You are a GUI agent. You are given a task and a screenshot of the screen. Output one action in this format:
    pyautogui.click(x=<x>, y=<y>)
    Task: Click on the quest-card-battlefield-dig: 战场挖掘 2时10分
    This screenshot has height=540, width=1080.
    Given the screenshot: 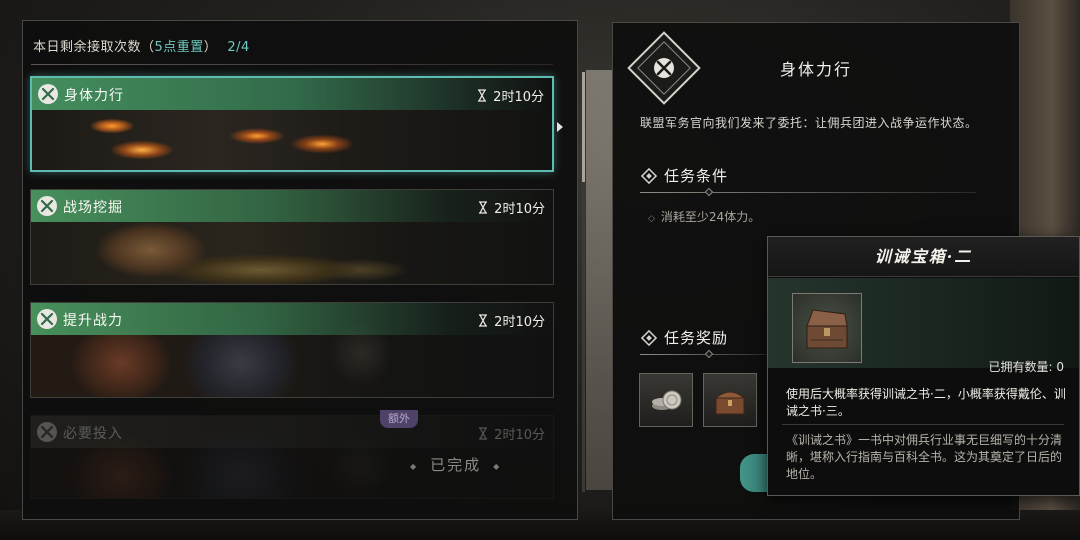 What is the action you would take?
    pyautogui.click(x=292, y=237)
    